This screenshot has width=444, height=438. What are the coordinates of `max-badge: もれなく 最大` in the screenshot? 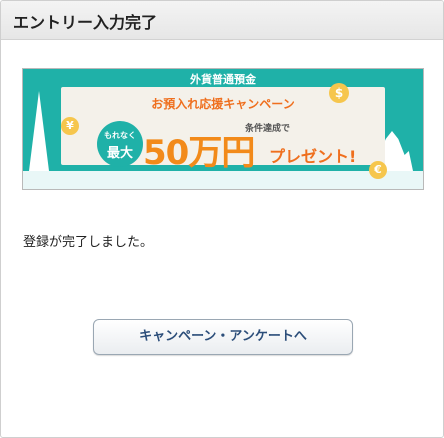 It's located at (120, 144).